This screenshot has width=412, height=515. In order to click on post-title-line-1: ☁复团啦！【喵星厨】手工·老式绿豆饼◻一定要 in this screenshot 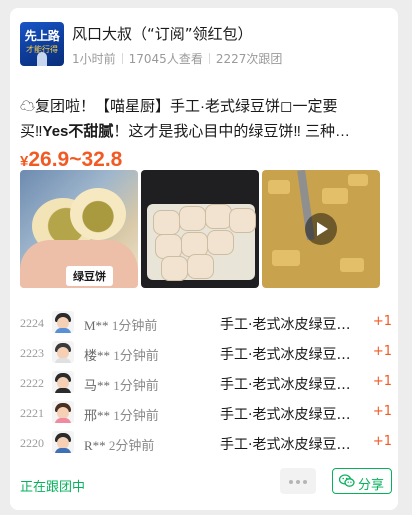, I will do `click(179, 106)`.